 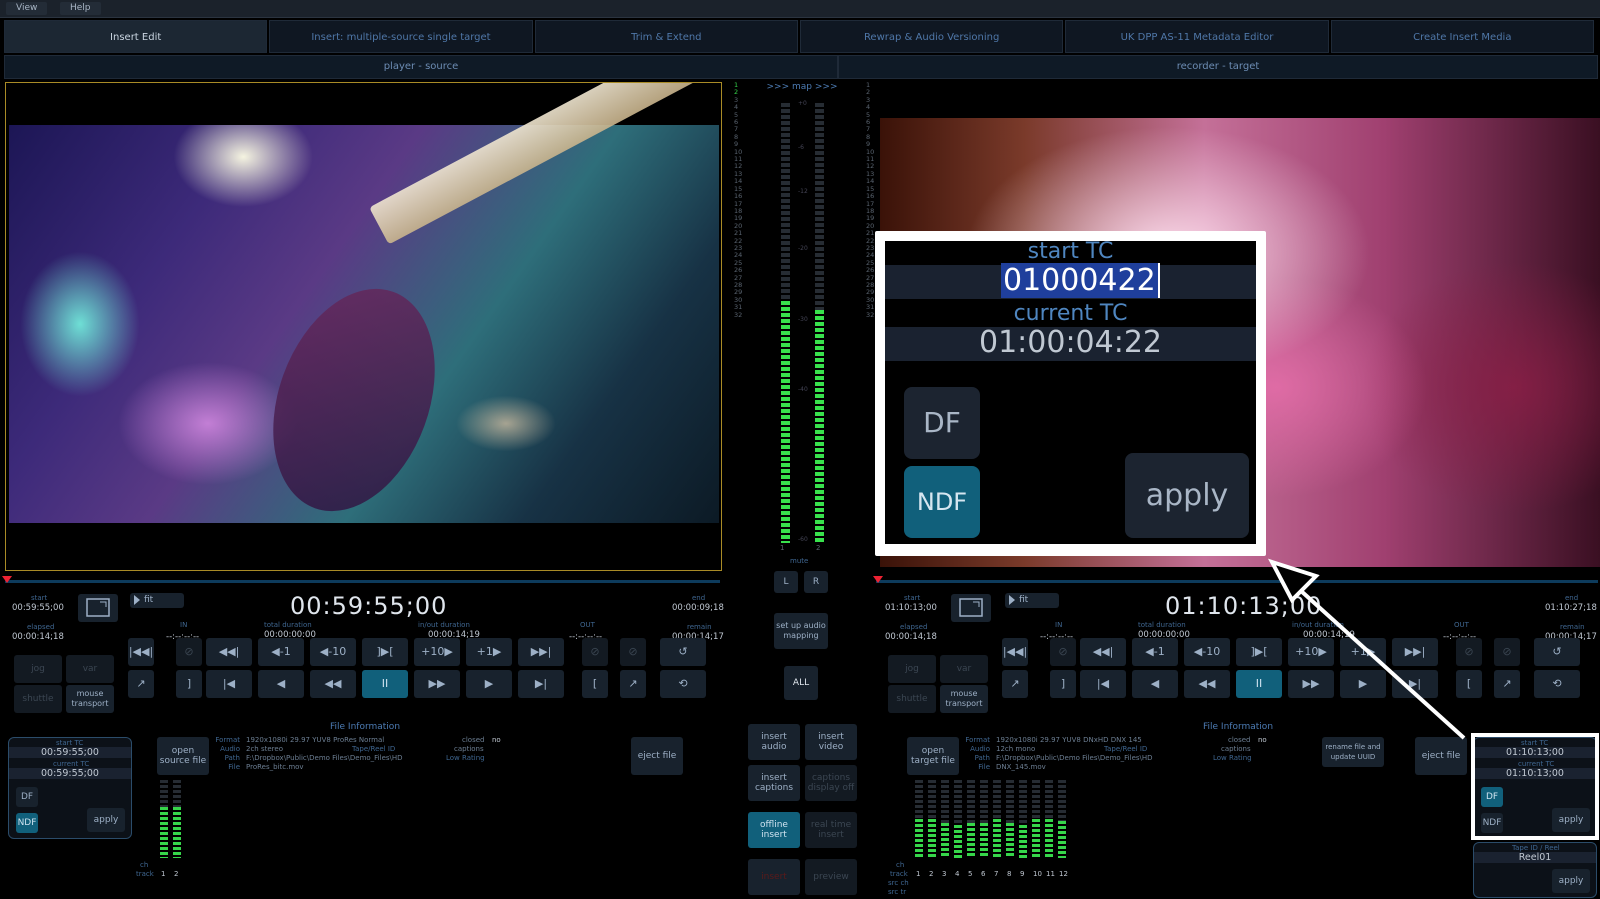 What do you see at coordinates (1382, 664) in the screenshot?
I see `callout-arrow-line` at bounding box center [1382, 664].